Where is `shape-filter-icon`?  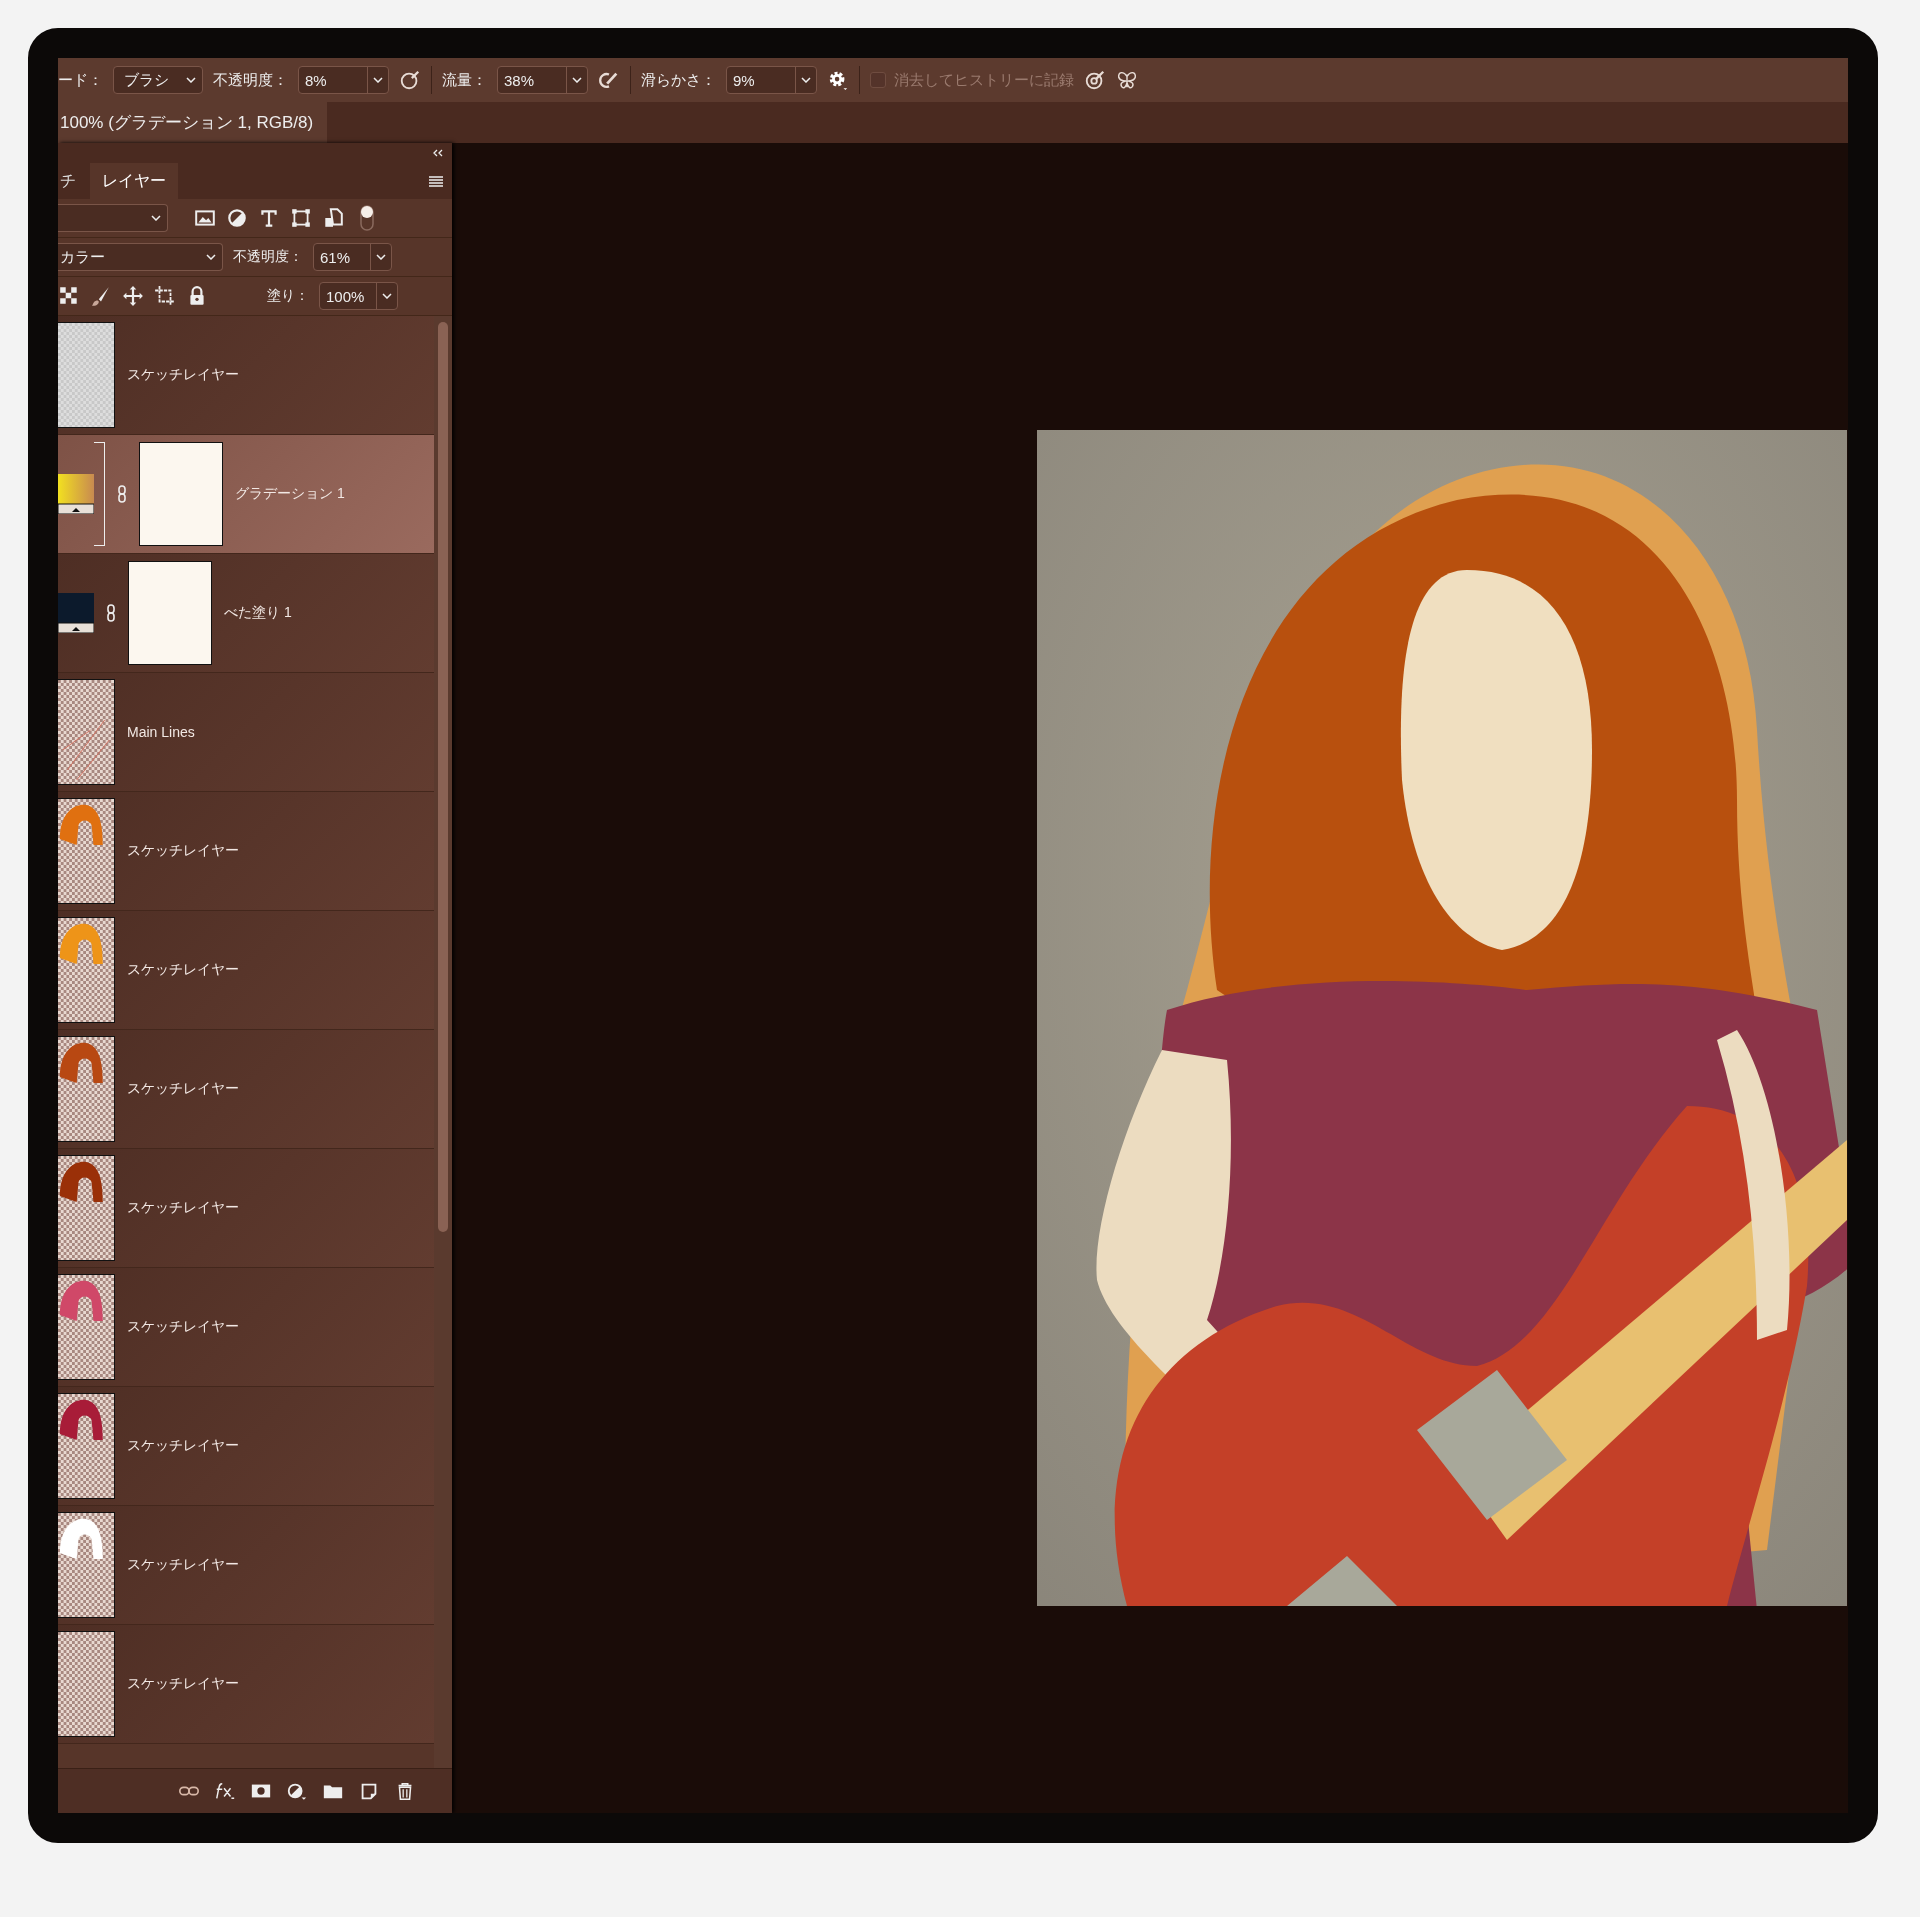
shape-filter-icon is located at coordinates (301, 218).